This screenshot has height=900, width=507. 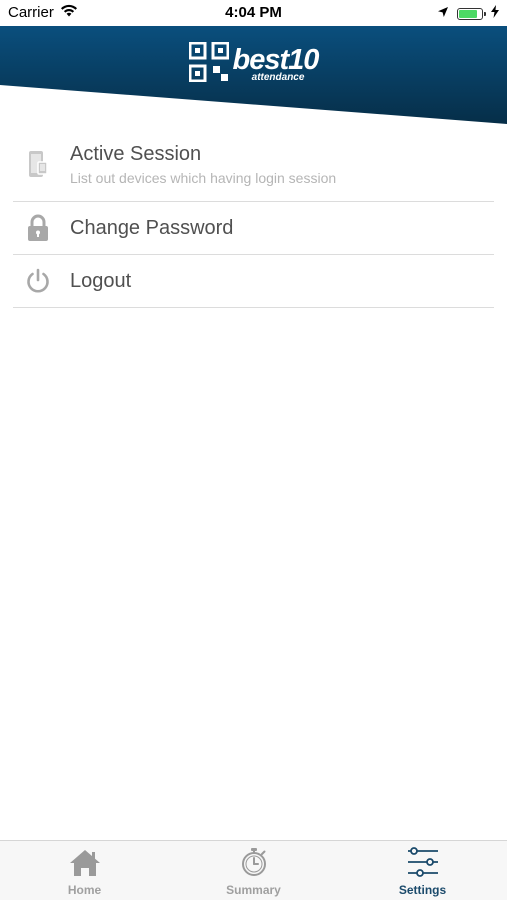 I want to click on app-logo: best10 attendance, so click(x=253, y=64).